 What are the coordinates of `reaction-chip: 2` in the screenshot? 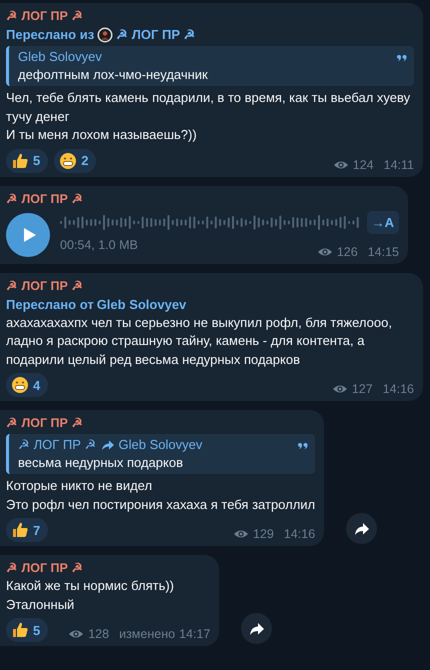 It's located at (75, 160).